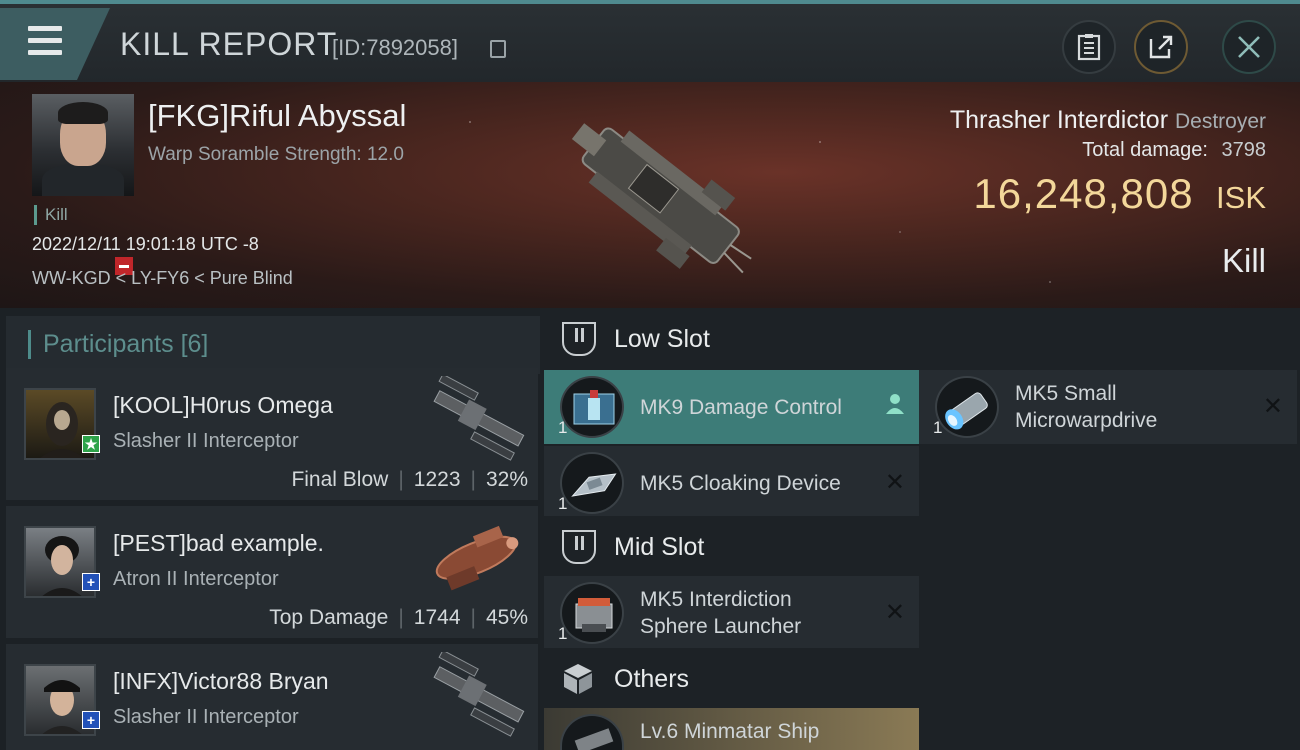 Image resolution: width=1300 pixels, height=750 pixels. I want to click on module-name: MK5 Small Microwarpdrive, so click(1086, 407).